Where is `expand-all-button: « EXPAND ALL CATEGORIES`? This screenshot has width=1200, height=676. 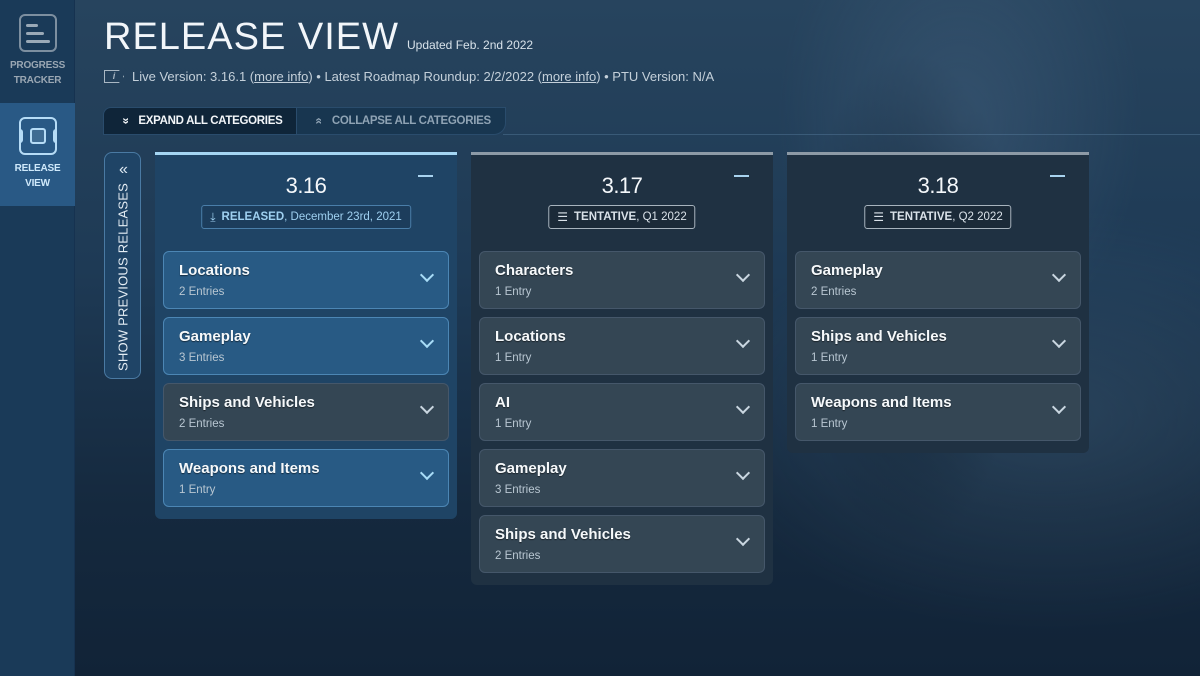
expand-all-button: « EXPAND ALL CATEGORIES is located at coordinates (200, 121).